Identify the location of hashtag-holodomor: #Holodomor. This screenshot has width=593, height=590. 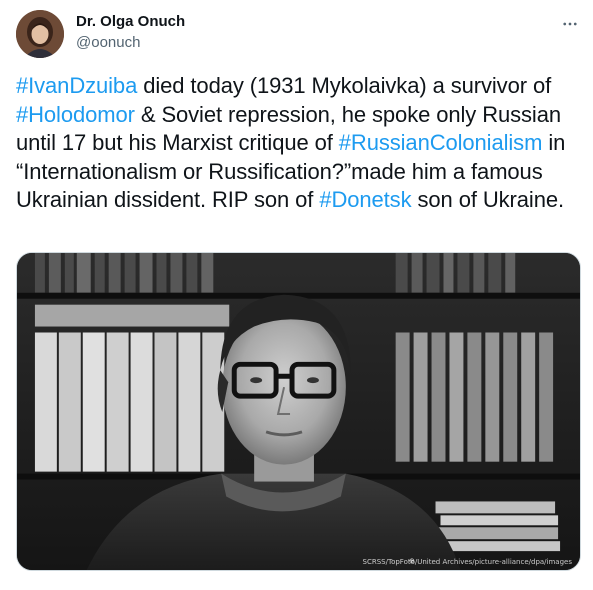
(75, 114).